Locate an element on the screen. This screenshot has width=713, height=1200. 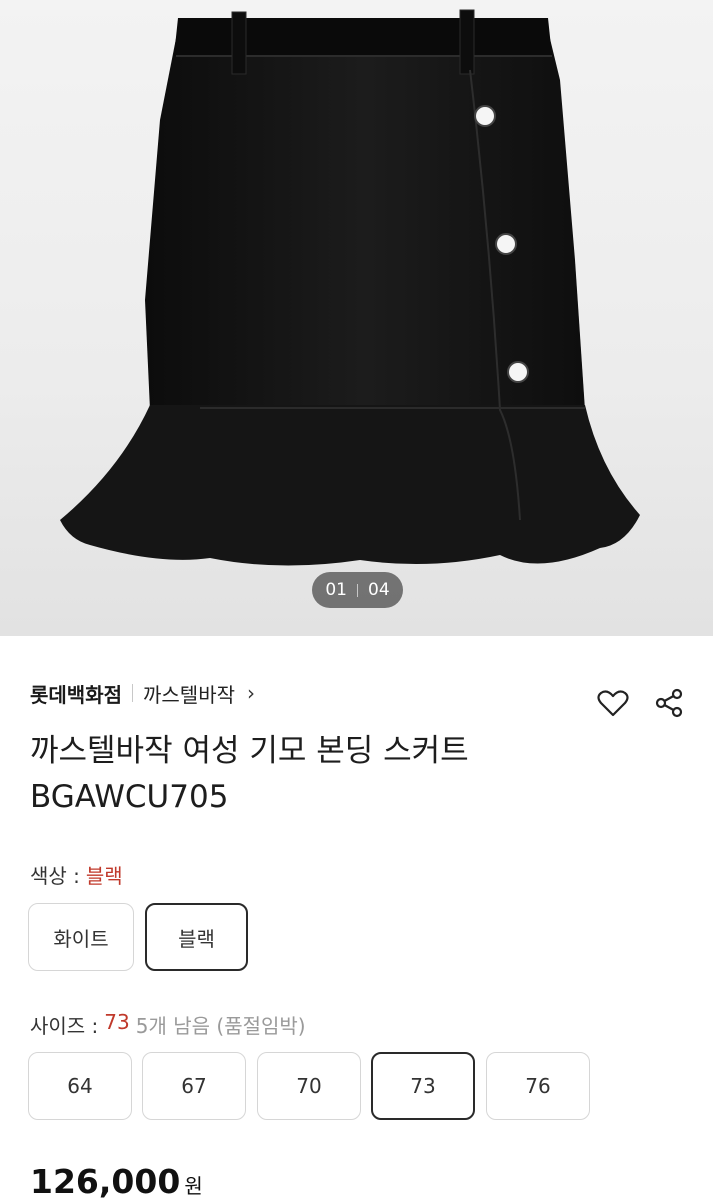
pager-total: 04 is located at coordinates (379, 590).